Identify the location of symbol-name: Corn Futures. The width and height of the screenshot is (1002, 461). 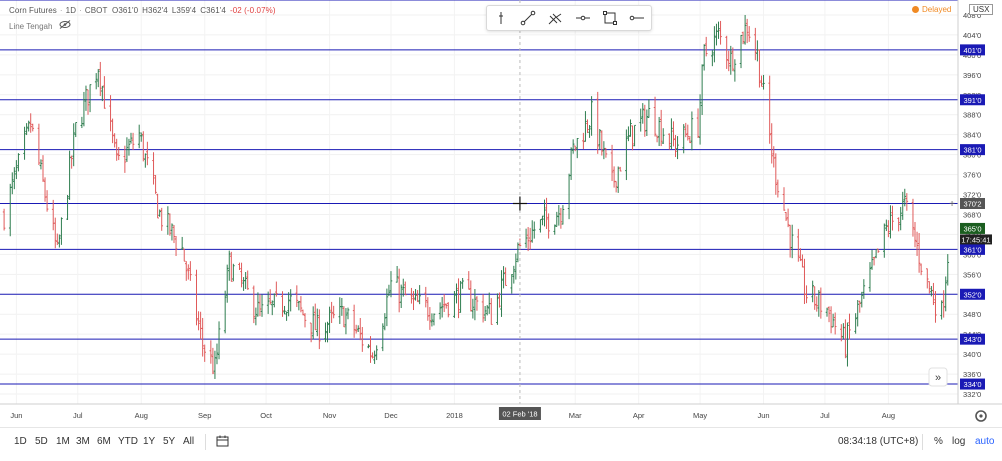
(33, 10).